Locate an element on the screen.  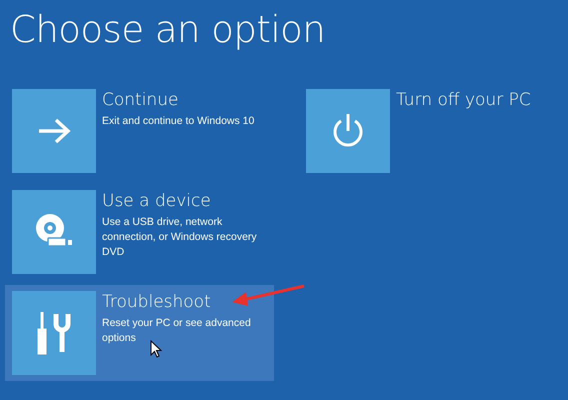
option-title: Turn off your PC is located at coordinates (463, 100).